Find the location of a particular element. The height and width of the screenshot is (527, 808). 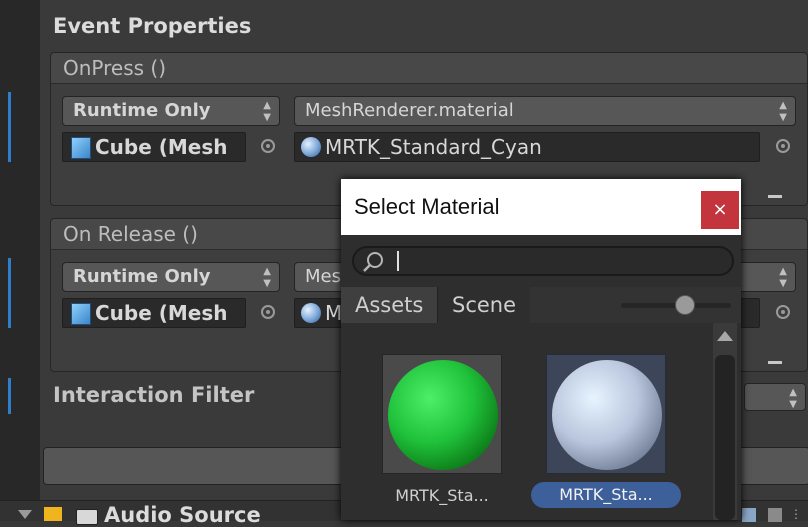

interaction-filter-label: Interaction Filter is located at coordinates (154, 395).